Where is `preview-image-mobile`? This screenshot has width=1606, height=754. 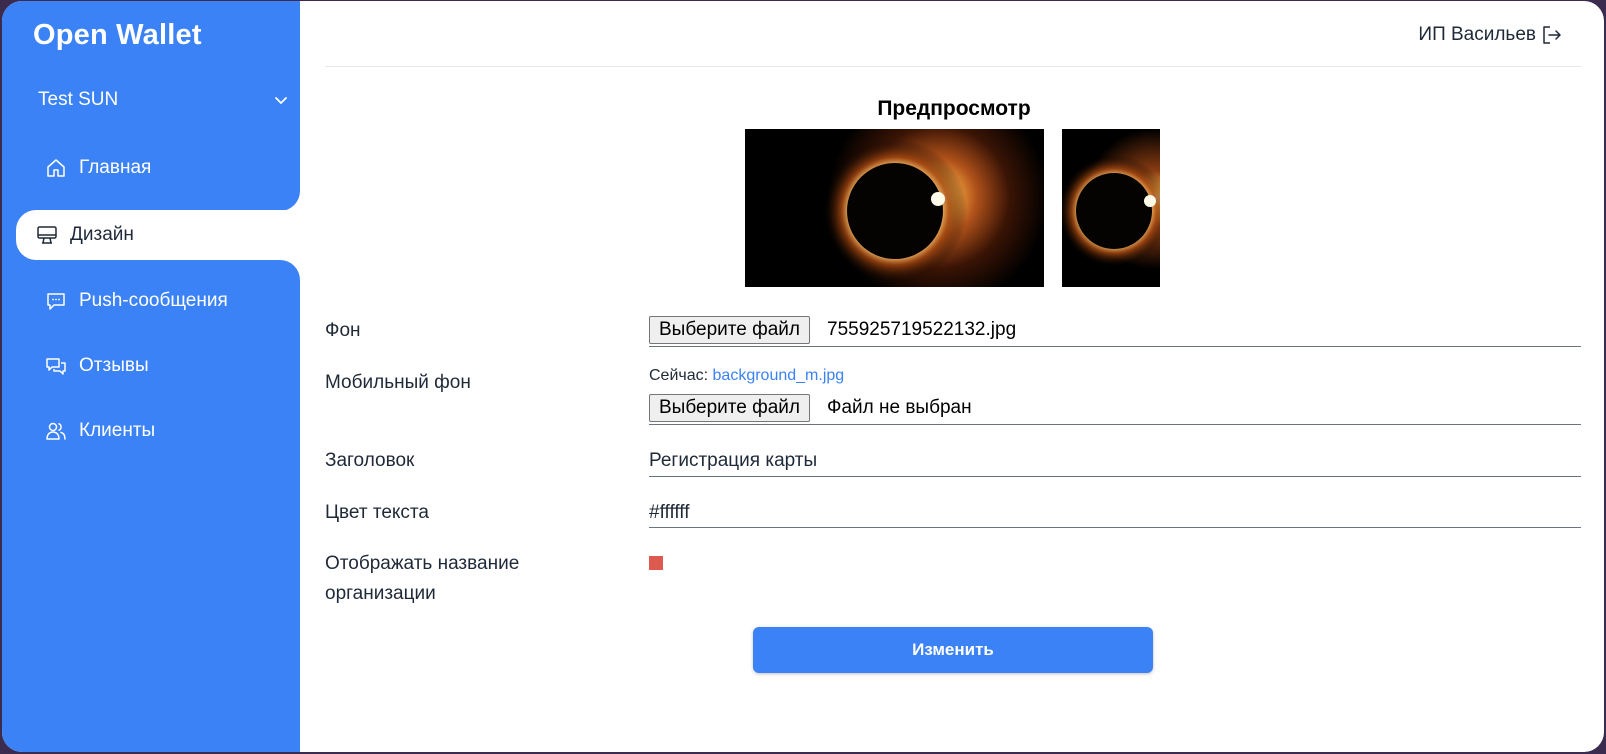 preview-image-mobile is located at coordinates (1111, 208).